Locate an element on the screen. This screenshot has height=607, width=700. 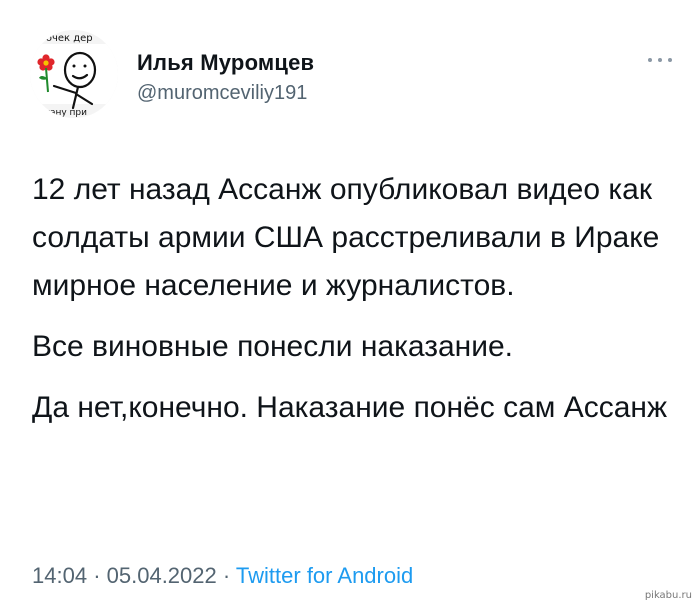
tweet-time: 14:04 is located at coordinates (59, 575).